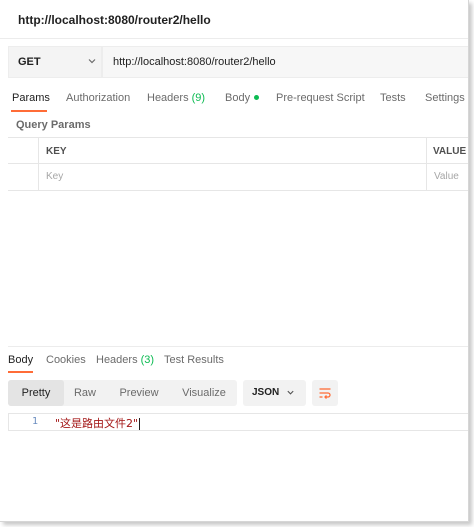  I want to click on response-tab-headers: Headers (3), so click(125, 360).